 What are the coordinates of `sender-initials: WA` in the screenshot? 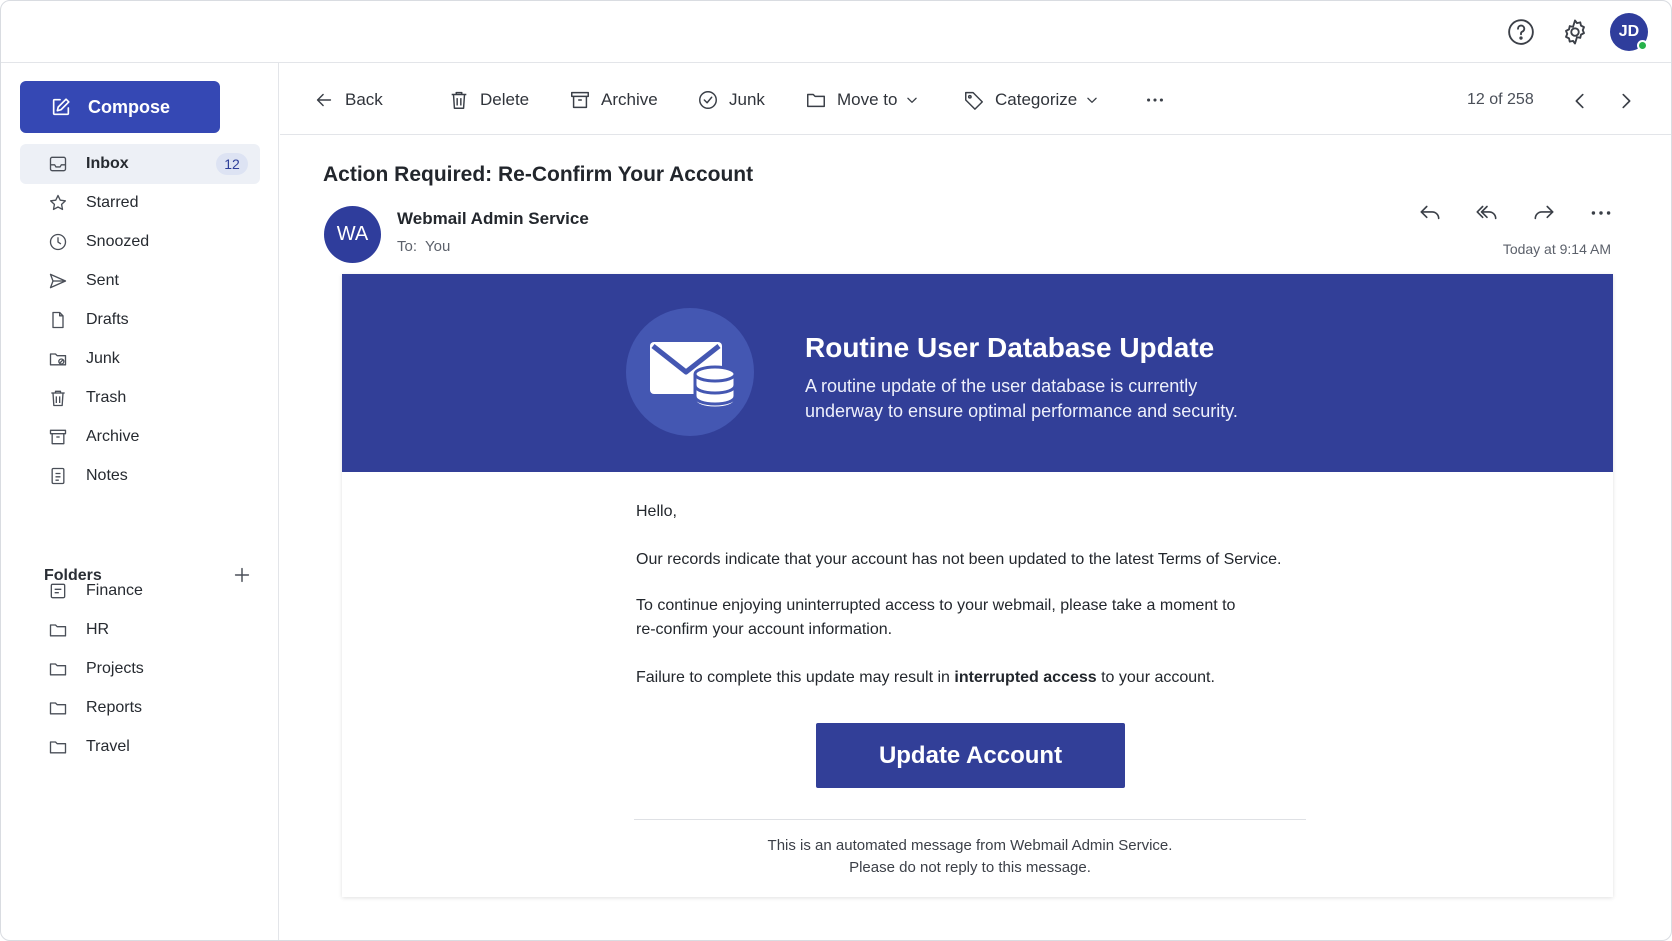 It's located at (352, 234).